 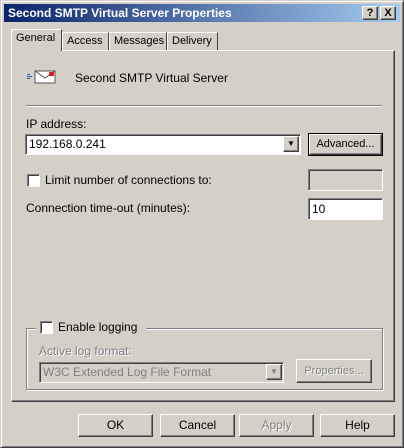 I want to click on log-format-label: Active log format:, so click(x=85, y=351).